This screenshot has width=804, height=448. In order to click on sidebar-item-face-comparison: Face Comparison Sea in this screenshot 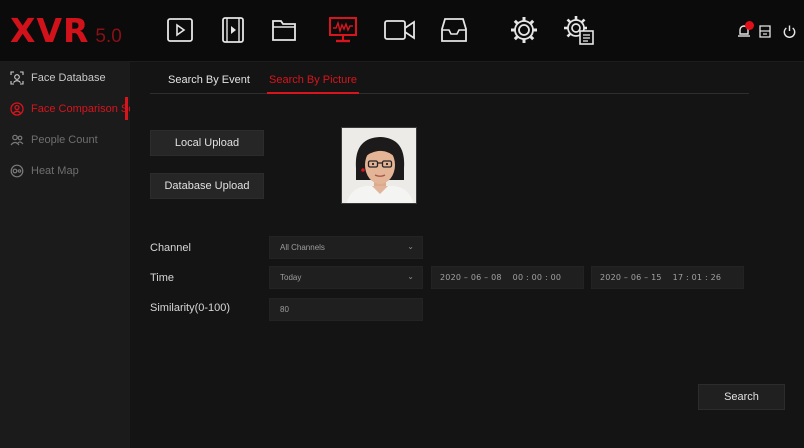, I will do `click(65, 108)`.